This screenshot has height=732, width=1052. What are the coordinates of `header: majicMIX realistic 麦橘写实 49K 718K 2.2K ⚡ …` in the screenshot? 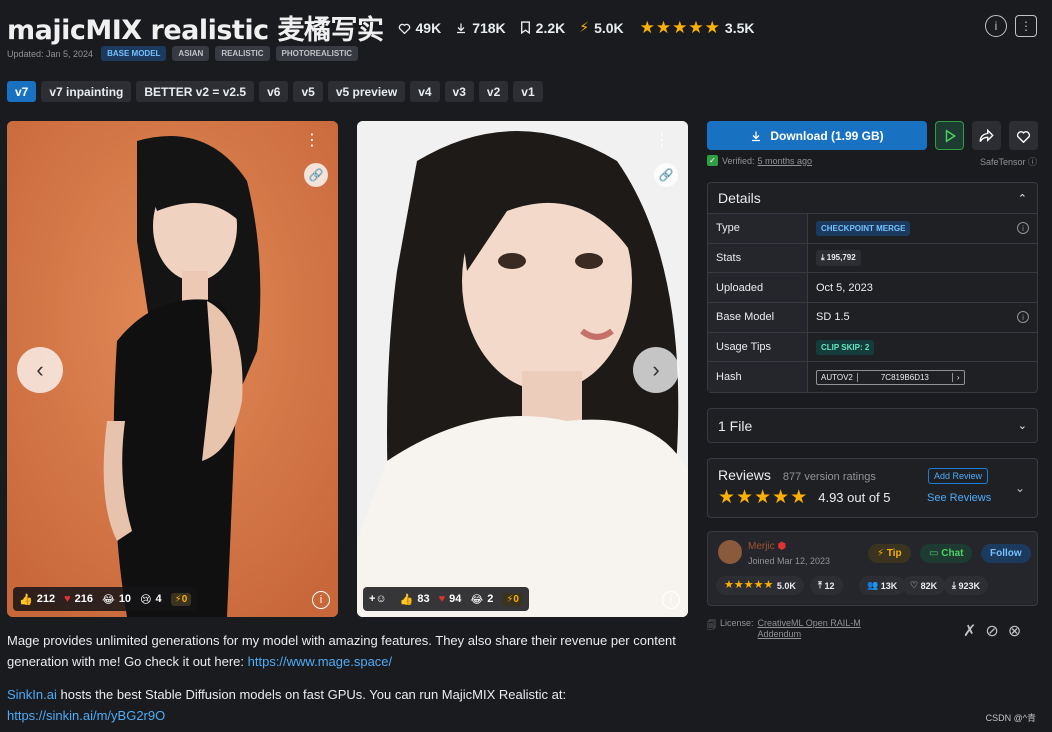 It's located at (380, 27).